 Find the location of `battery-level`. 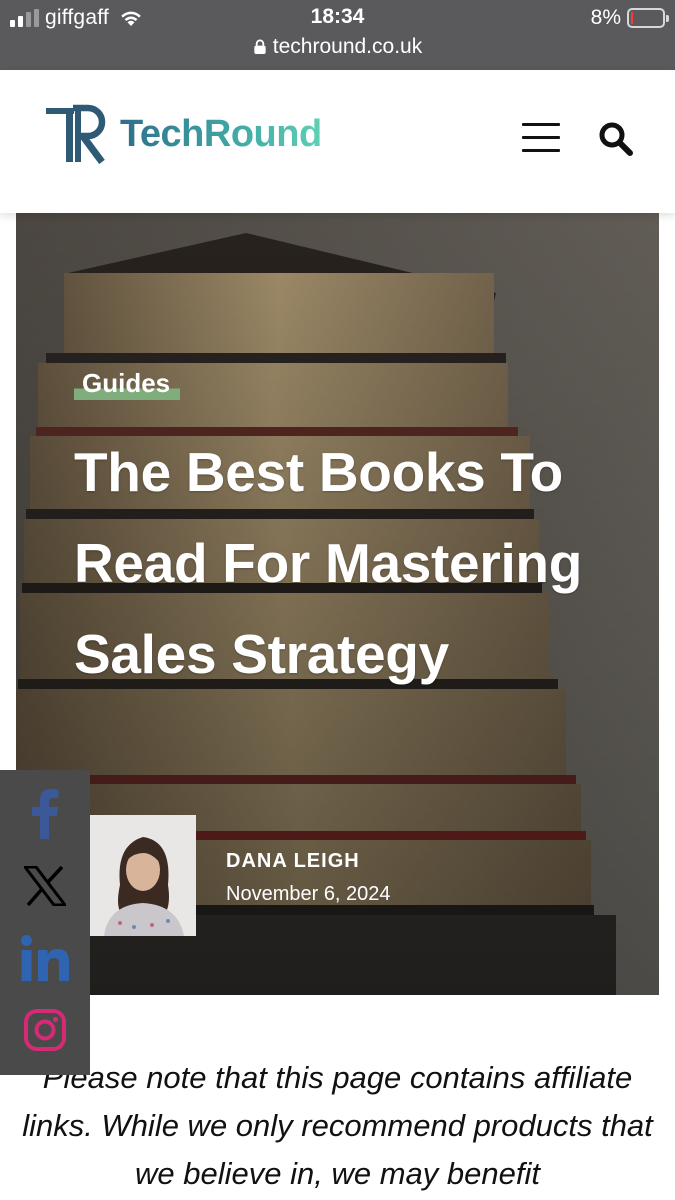

battery-level is located at coordinates (632, 18).